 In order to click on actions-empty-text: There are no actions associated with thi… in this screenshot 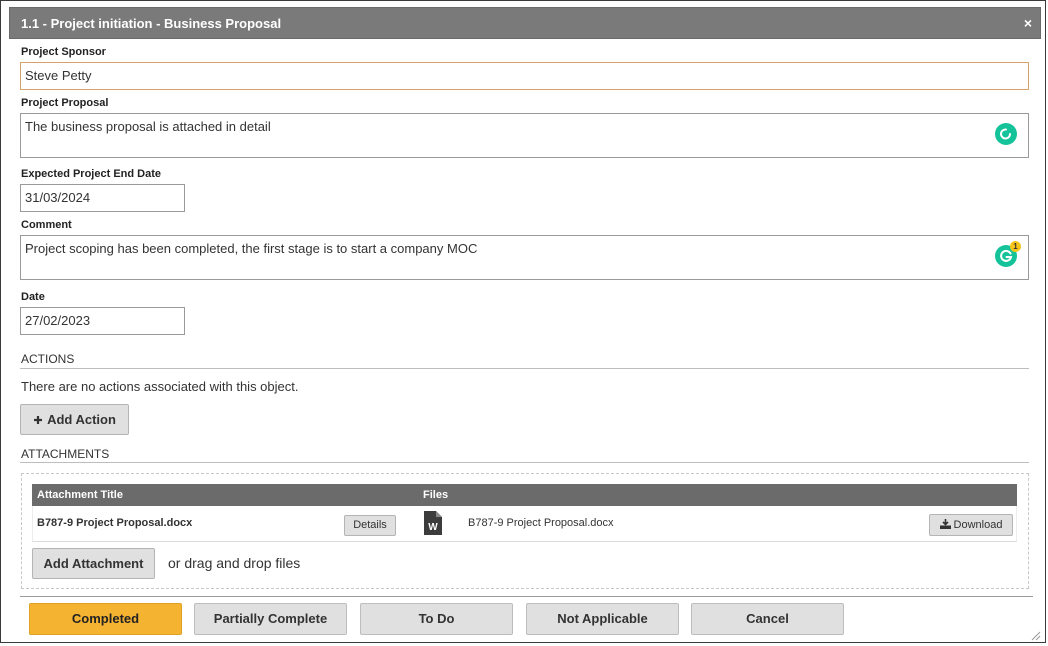, I will do `click(160, 386)`.